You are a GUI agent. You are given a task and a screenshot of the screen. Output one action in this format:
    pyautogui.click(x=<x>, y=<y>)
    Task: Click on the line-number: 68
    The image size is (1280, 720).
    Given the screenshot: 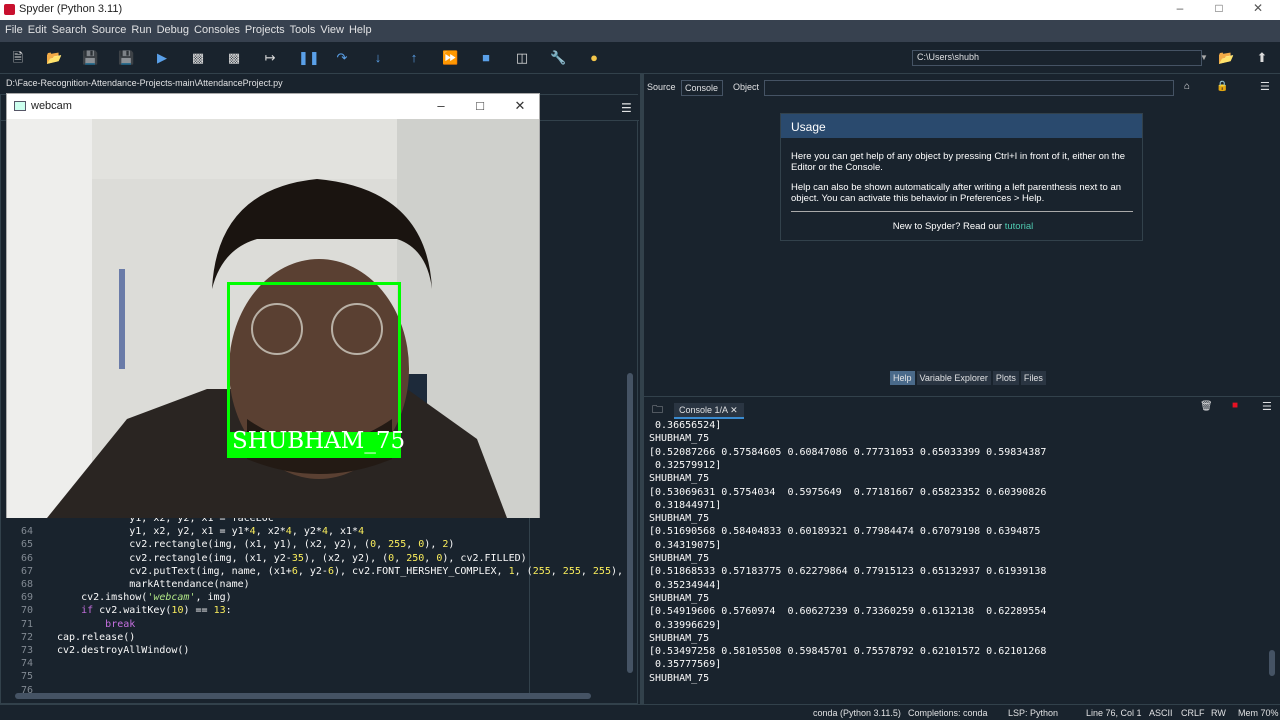 What is the action you would take?
    pyautogui.click(x=26, y=584)
    